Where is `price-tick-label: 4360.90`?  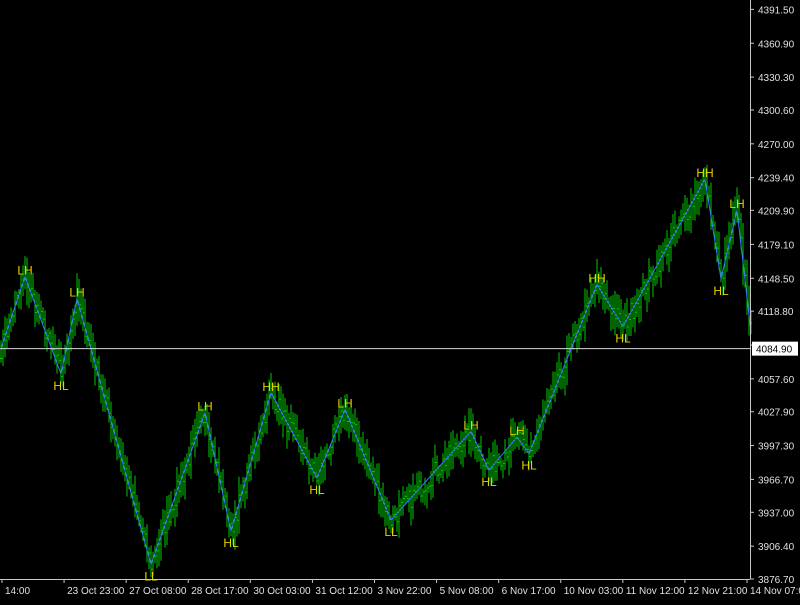 price-tick-label: 4360.90 is located at coordinates (776, 44).